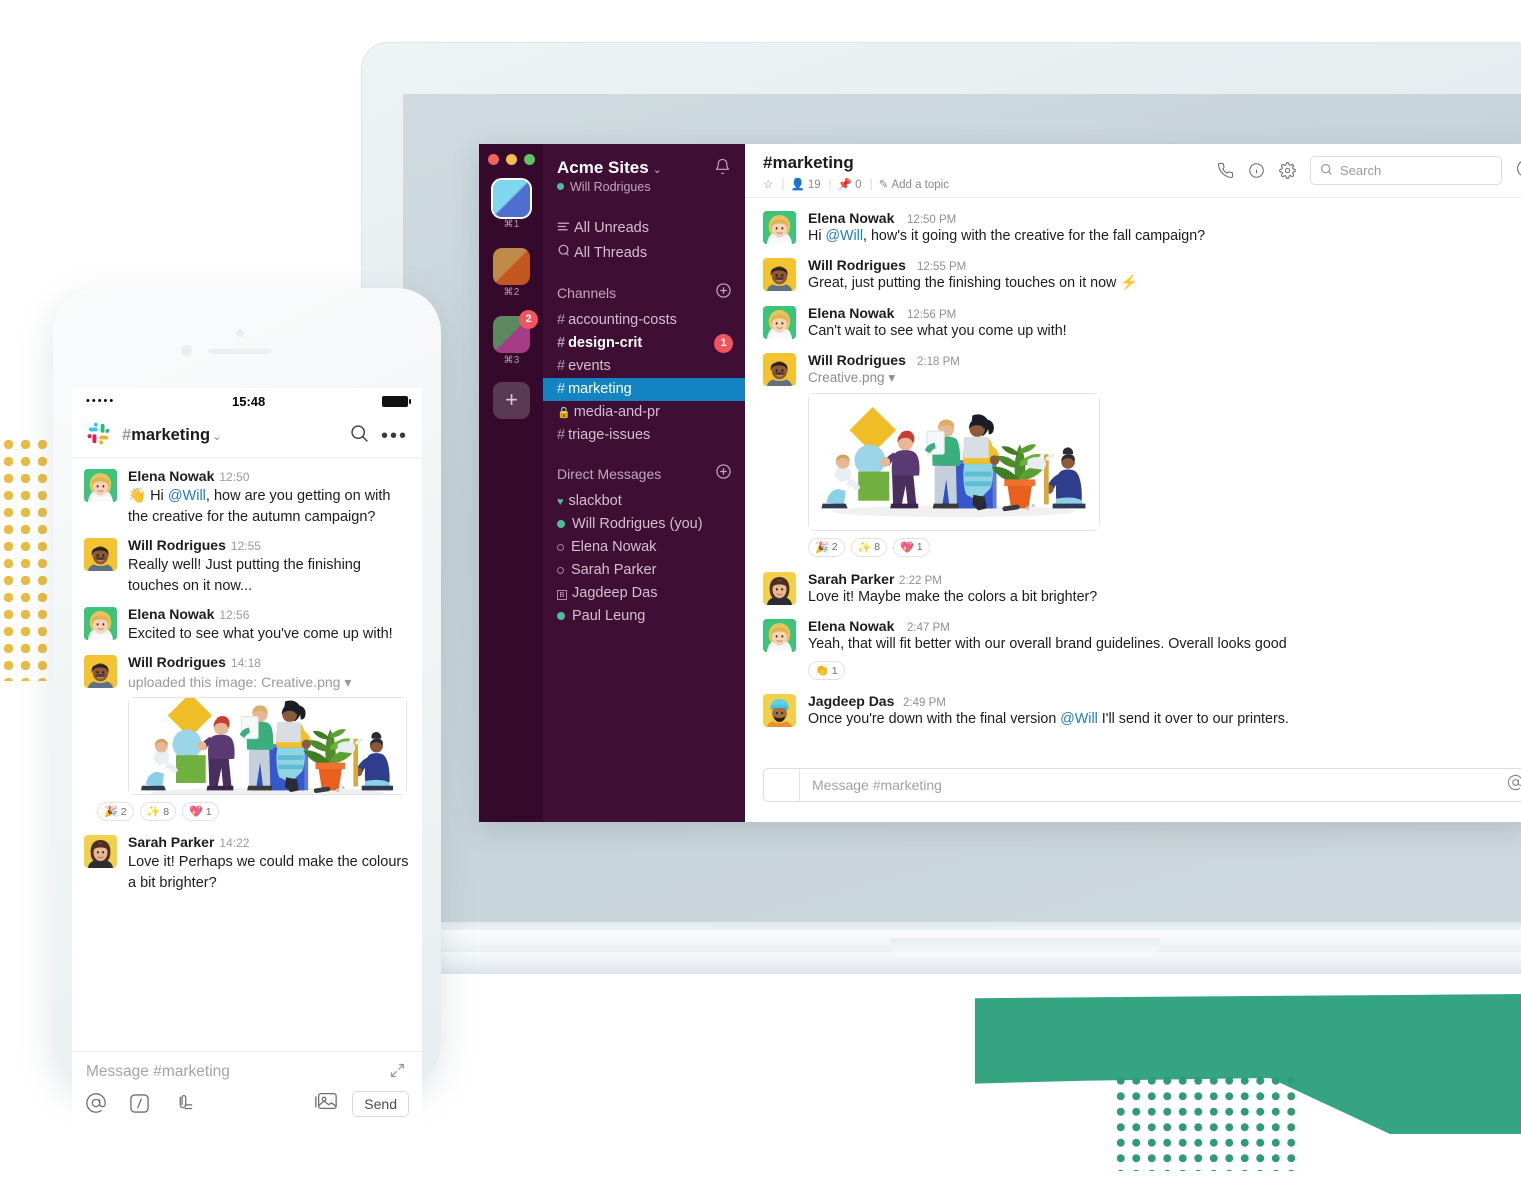 Image resolution: width=1521 pixels, height=1187 pixels. I want to click on search-icon, so click(359, 436).